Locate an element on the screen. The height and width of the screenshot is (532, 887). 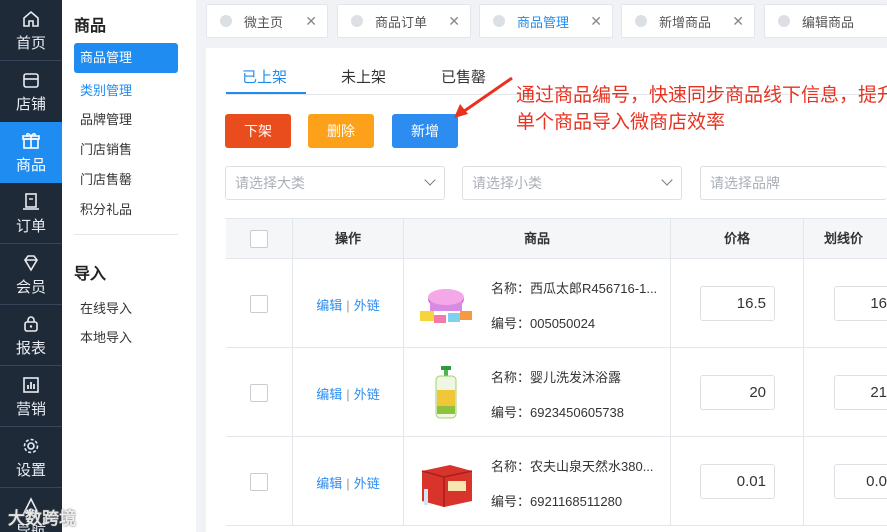
tab-home: 微主页 ✕ is located at coordinates (267, 21).